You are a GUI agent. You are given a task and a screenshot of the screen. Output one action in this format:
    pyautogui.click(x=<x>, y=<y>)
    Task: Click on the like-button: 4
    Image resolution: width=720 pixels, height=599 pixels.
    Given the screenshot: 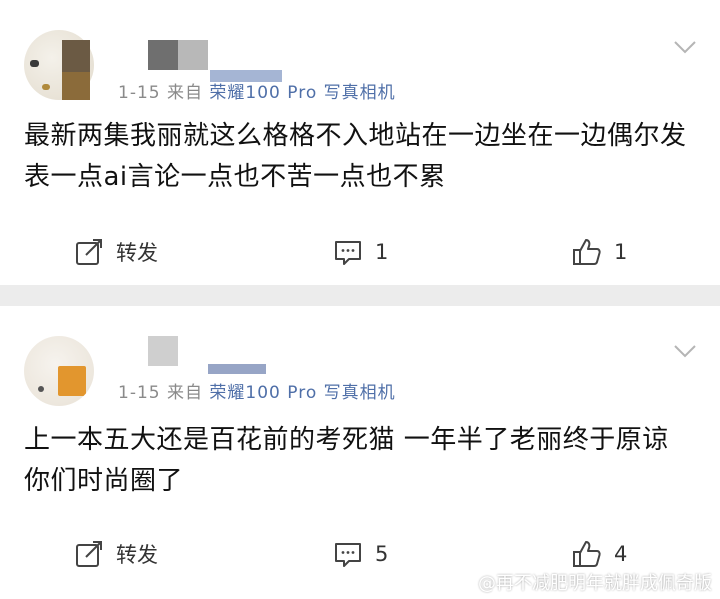 What is the action you would take?
    pyautogui.click(x=599, y=554)
    